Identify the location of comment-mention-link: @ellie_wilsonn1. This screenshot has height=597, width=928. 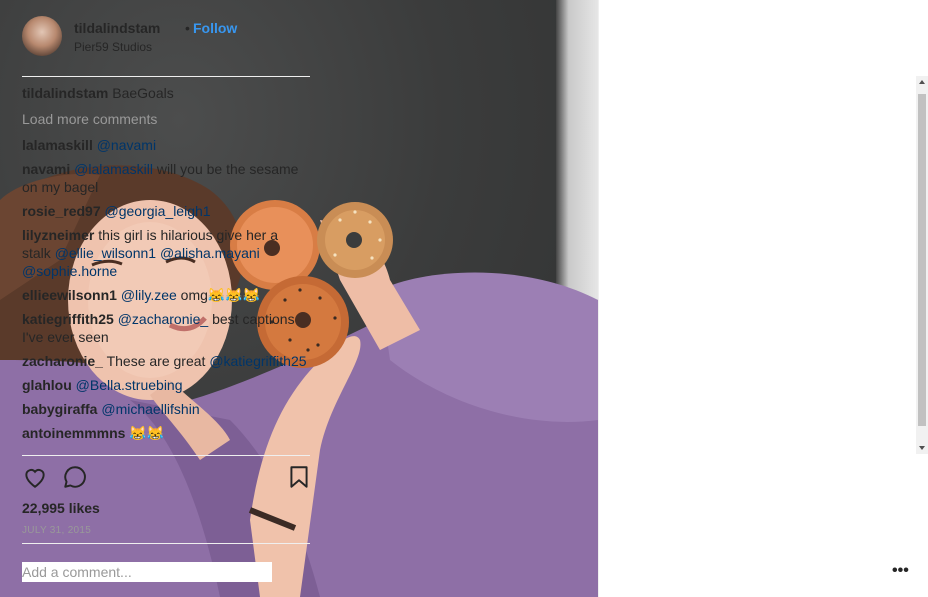
(105, 253).